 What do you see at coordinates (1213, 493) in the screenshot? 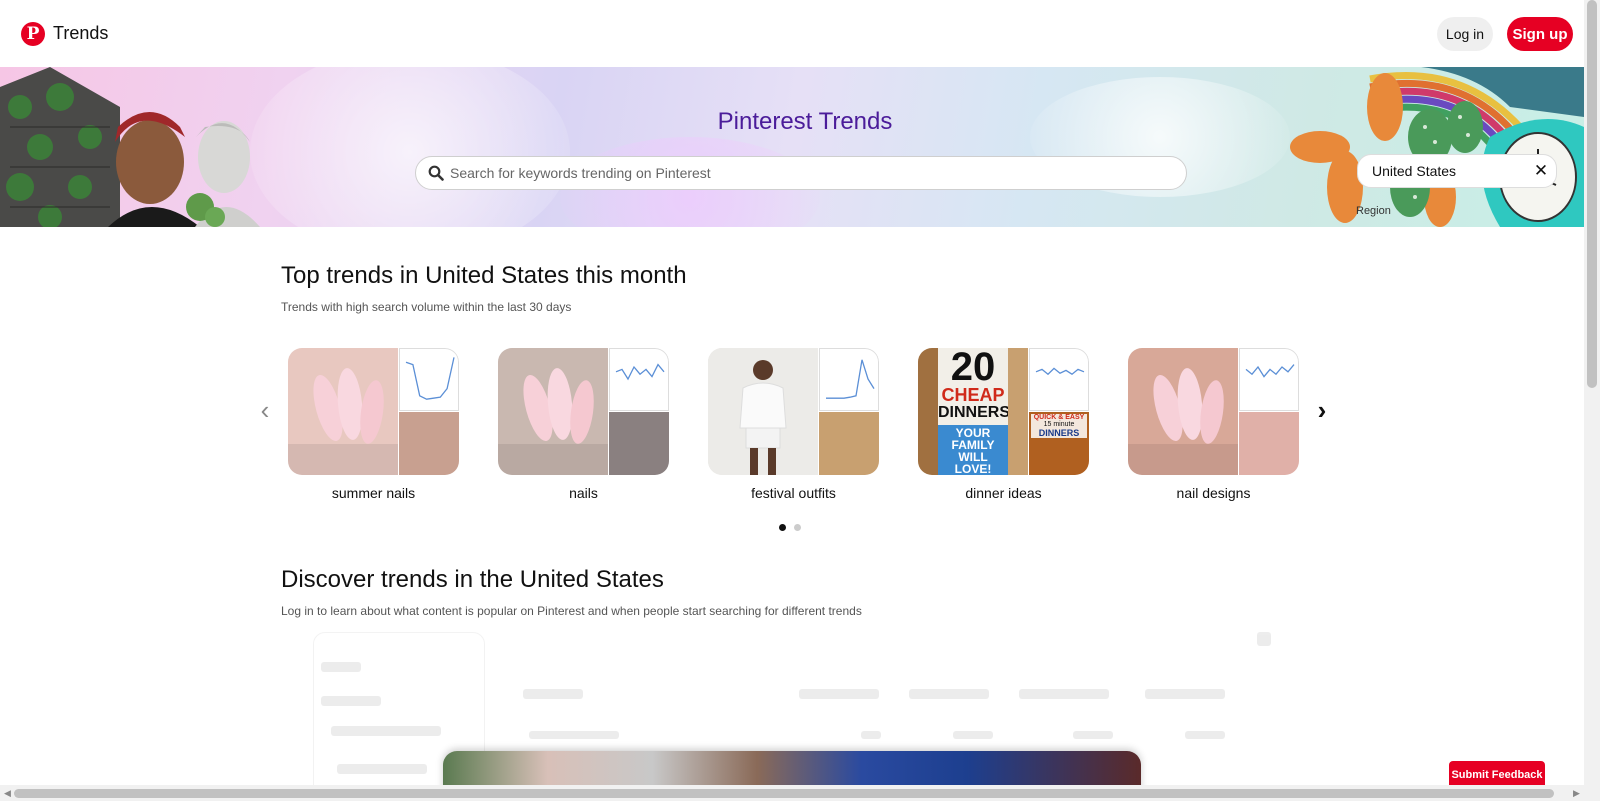
I see `trend-card-label: nail designs` at bounding box center [1213, 493].